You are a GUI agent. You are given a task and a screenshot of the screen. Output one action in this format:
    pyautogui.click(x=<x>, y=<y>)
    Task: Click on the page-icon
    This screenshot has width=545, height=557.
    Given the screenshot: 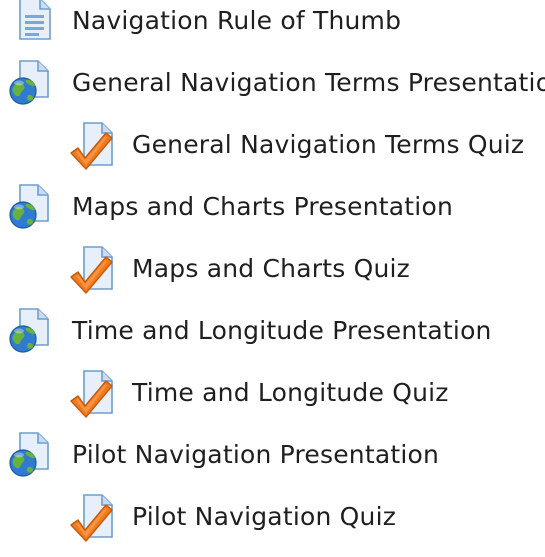 What is the action you would take?
    pyautogui.click(x=36, y=23)
    